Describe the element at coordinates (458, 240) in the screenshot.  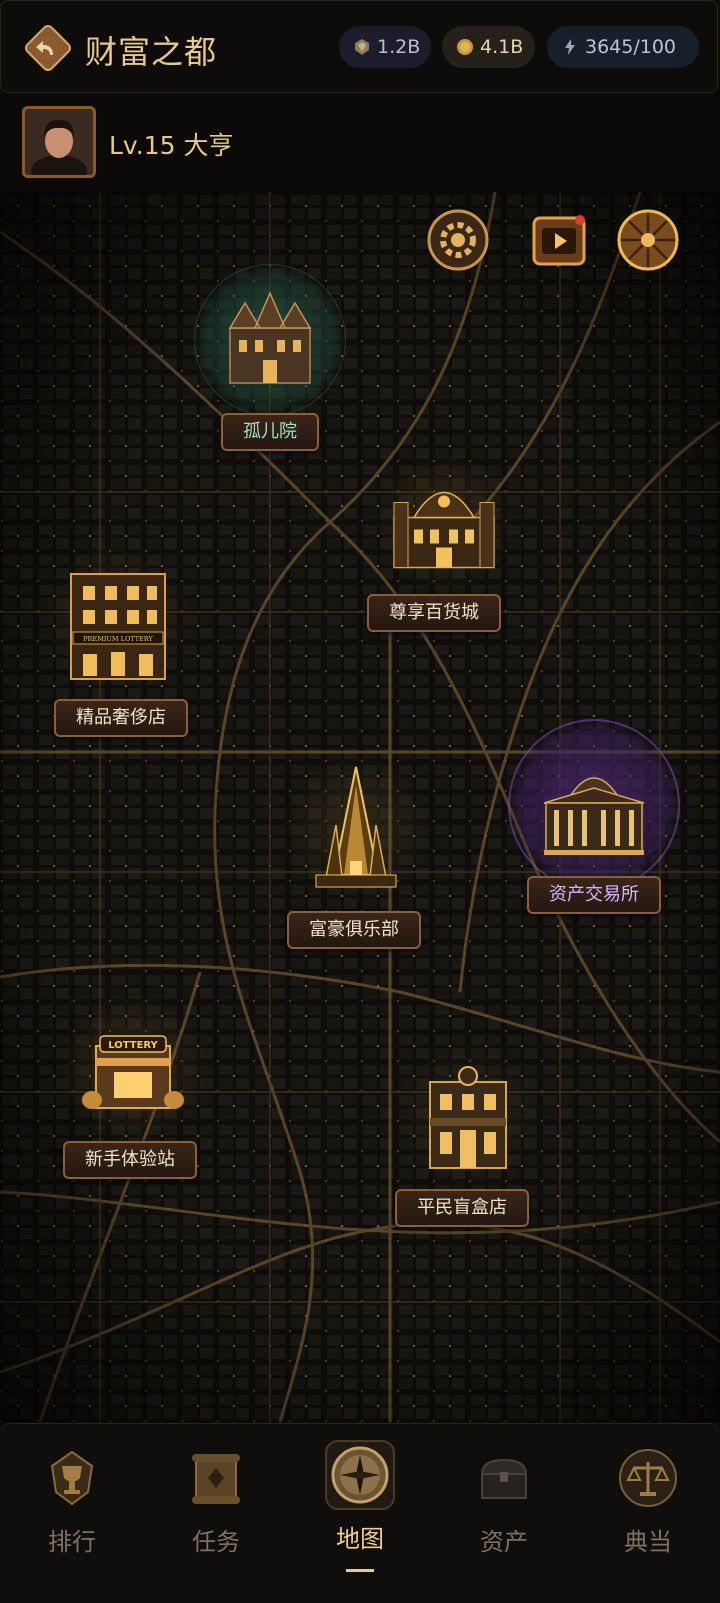
I see `settings-gear-icon` at that location.